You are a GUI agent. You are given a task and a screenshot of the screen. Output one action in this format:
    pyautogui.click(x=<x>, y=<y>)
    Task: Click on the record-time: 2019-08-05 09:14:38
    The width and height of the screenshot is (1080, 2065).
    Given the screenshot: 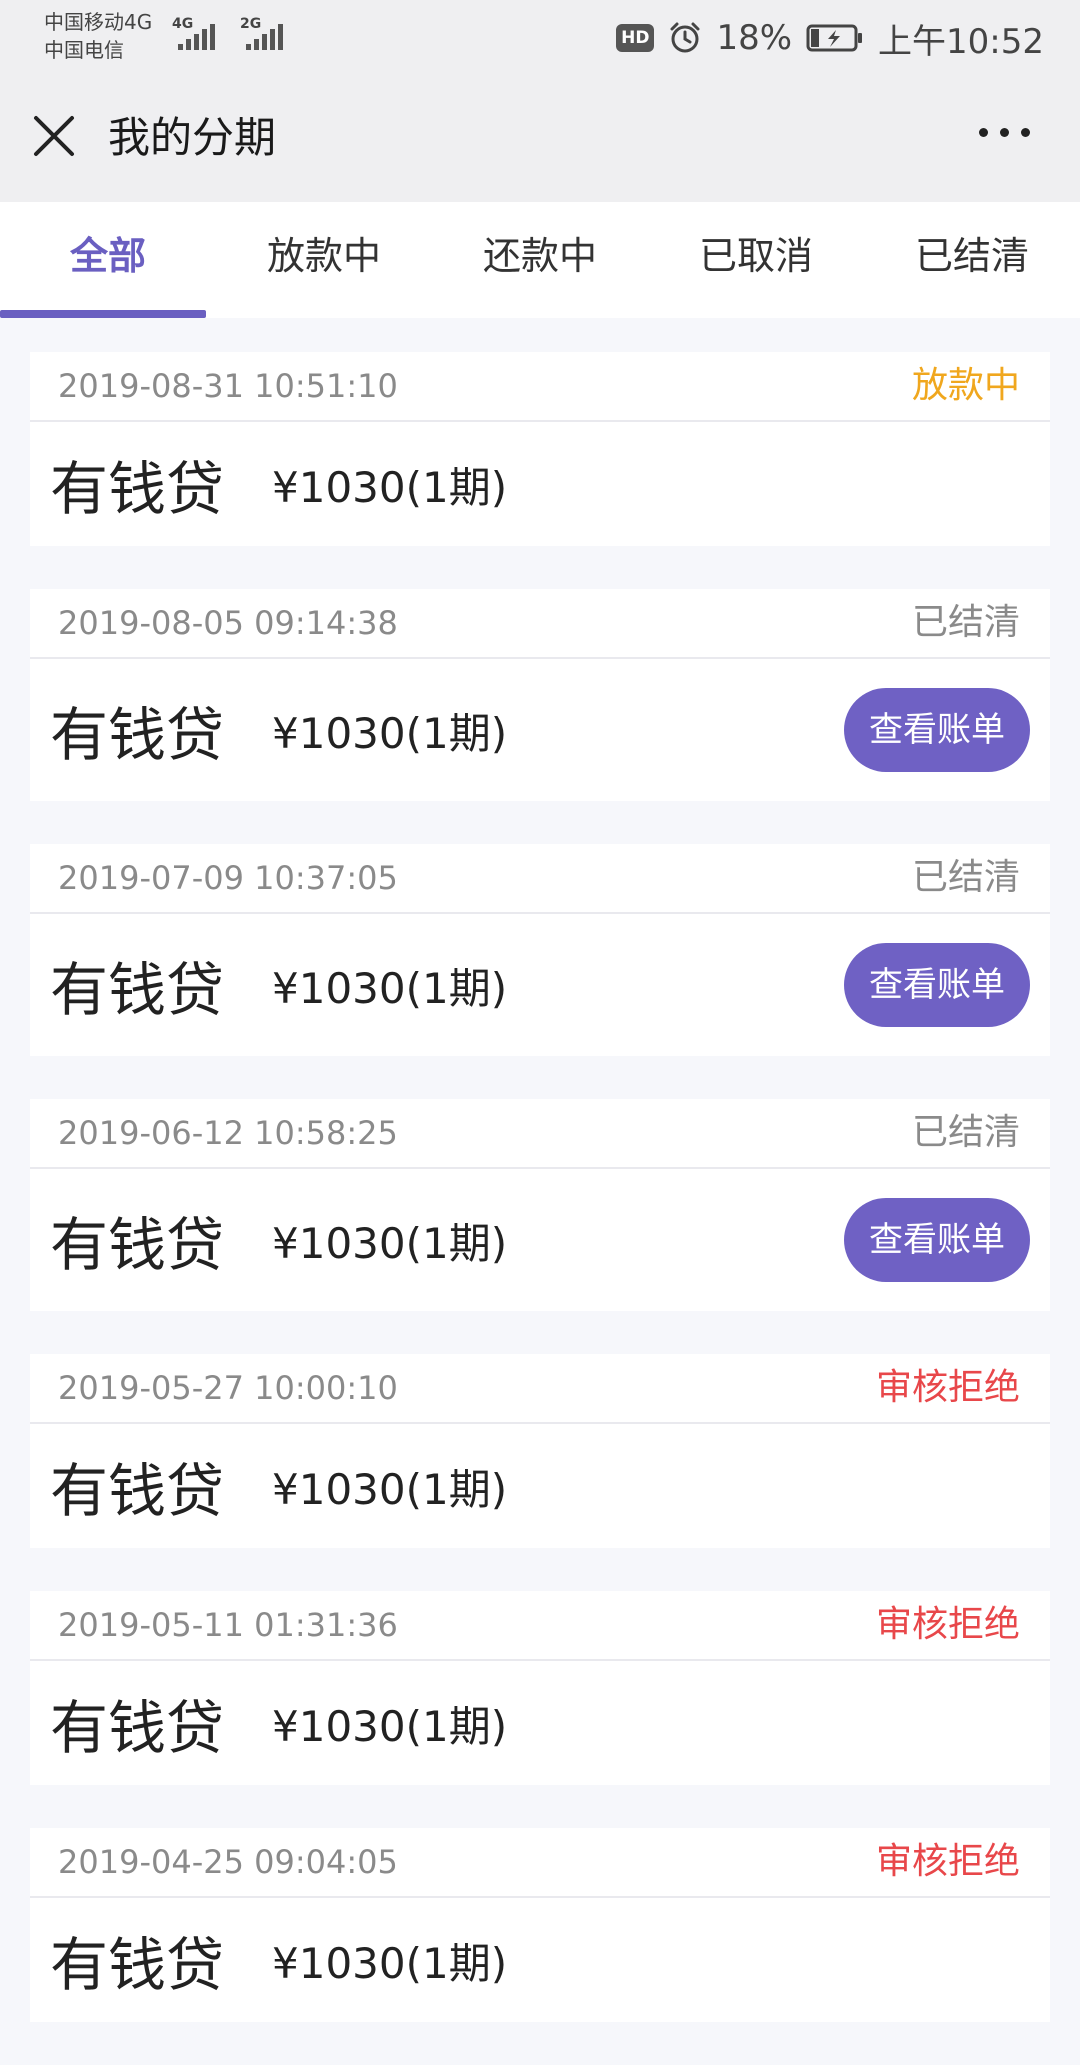 What is the action you would take?
    pyautogui.click(x=228, y=623)
    